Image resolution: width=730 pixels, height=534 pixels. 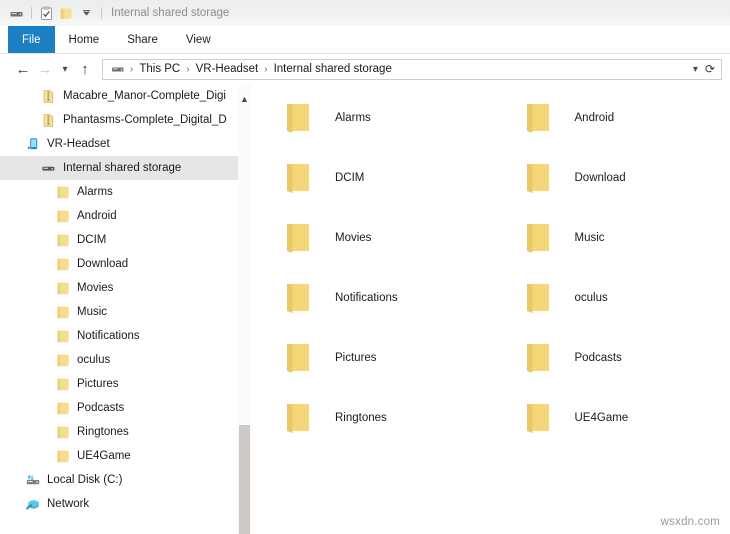 What do you see at coordinates (610, 238) in the screenshot?
I see `folder-tile-music: Music` at bounding box center [610, 238].